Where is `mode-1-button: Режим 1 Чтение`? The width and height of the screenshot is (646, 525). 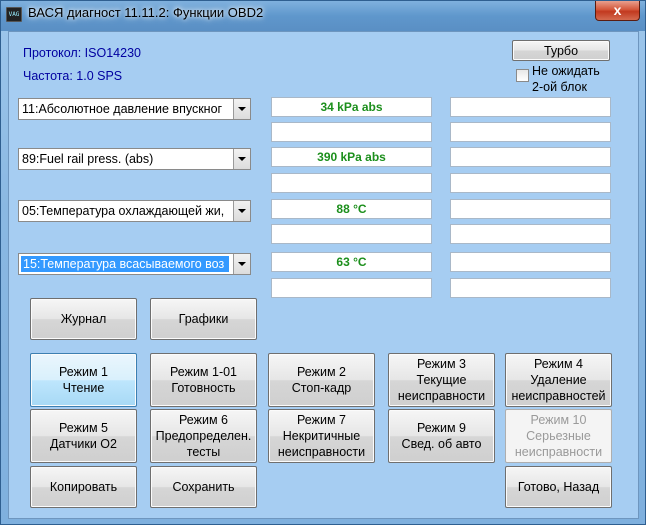
mode-1-button: Режим 1 Чтение is located at coordinates (83, 380).